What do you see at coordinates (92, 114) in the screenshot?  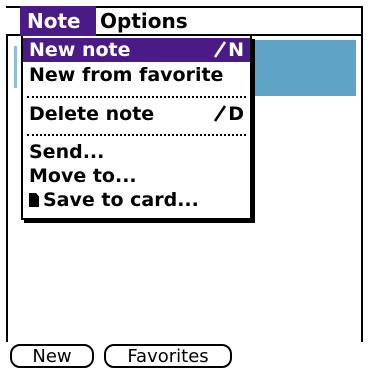 I see `menu-item-label: Delete note` at bounding box center [92, 114].